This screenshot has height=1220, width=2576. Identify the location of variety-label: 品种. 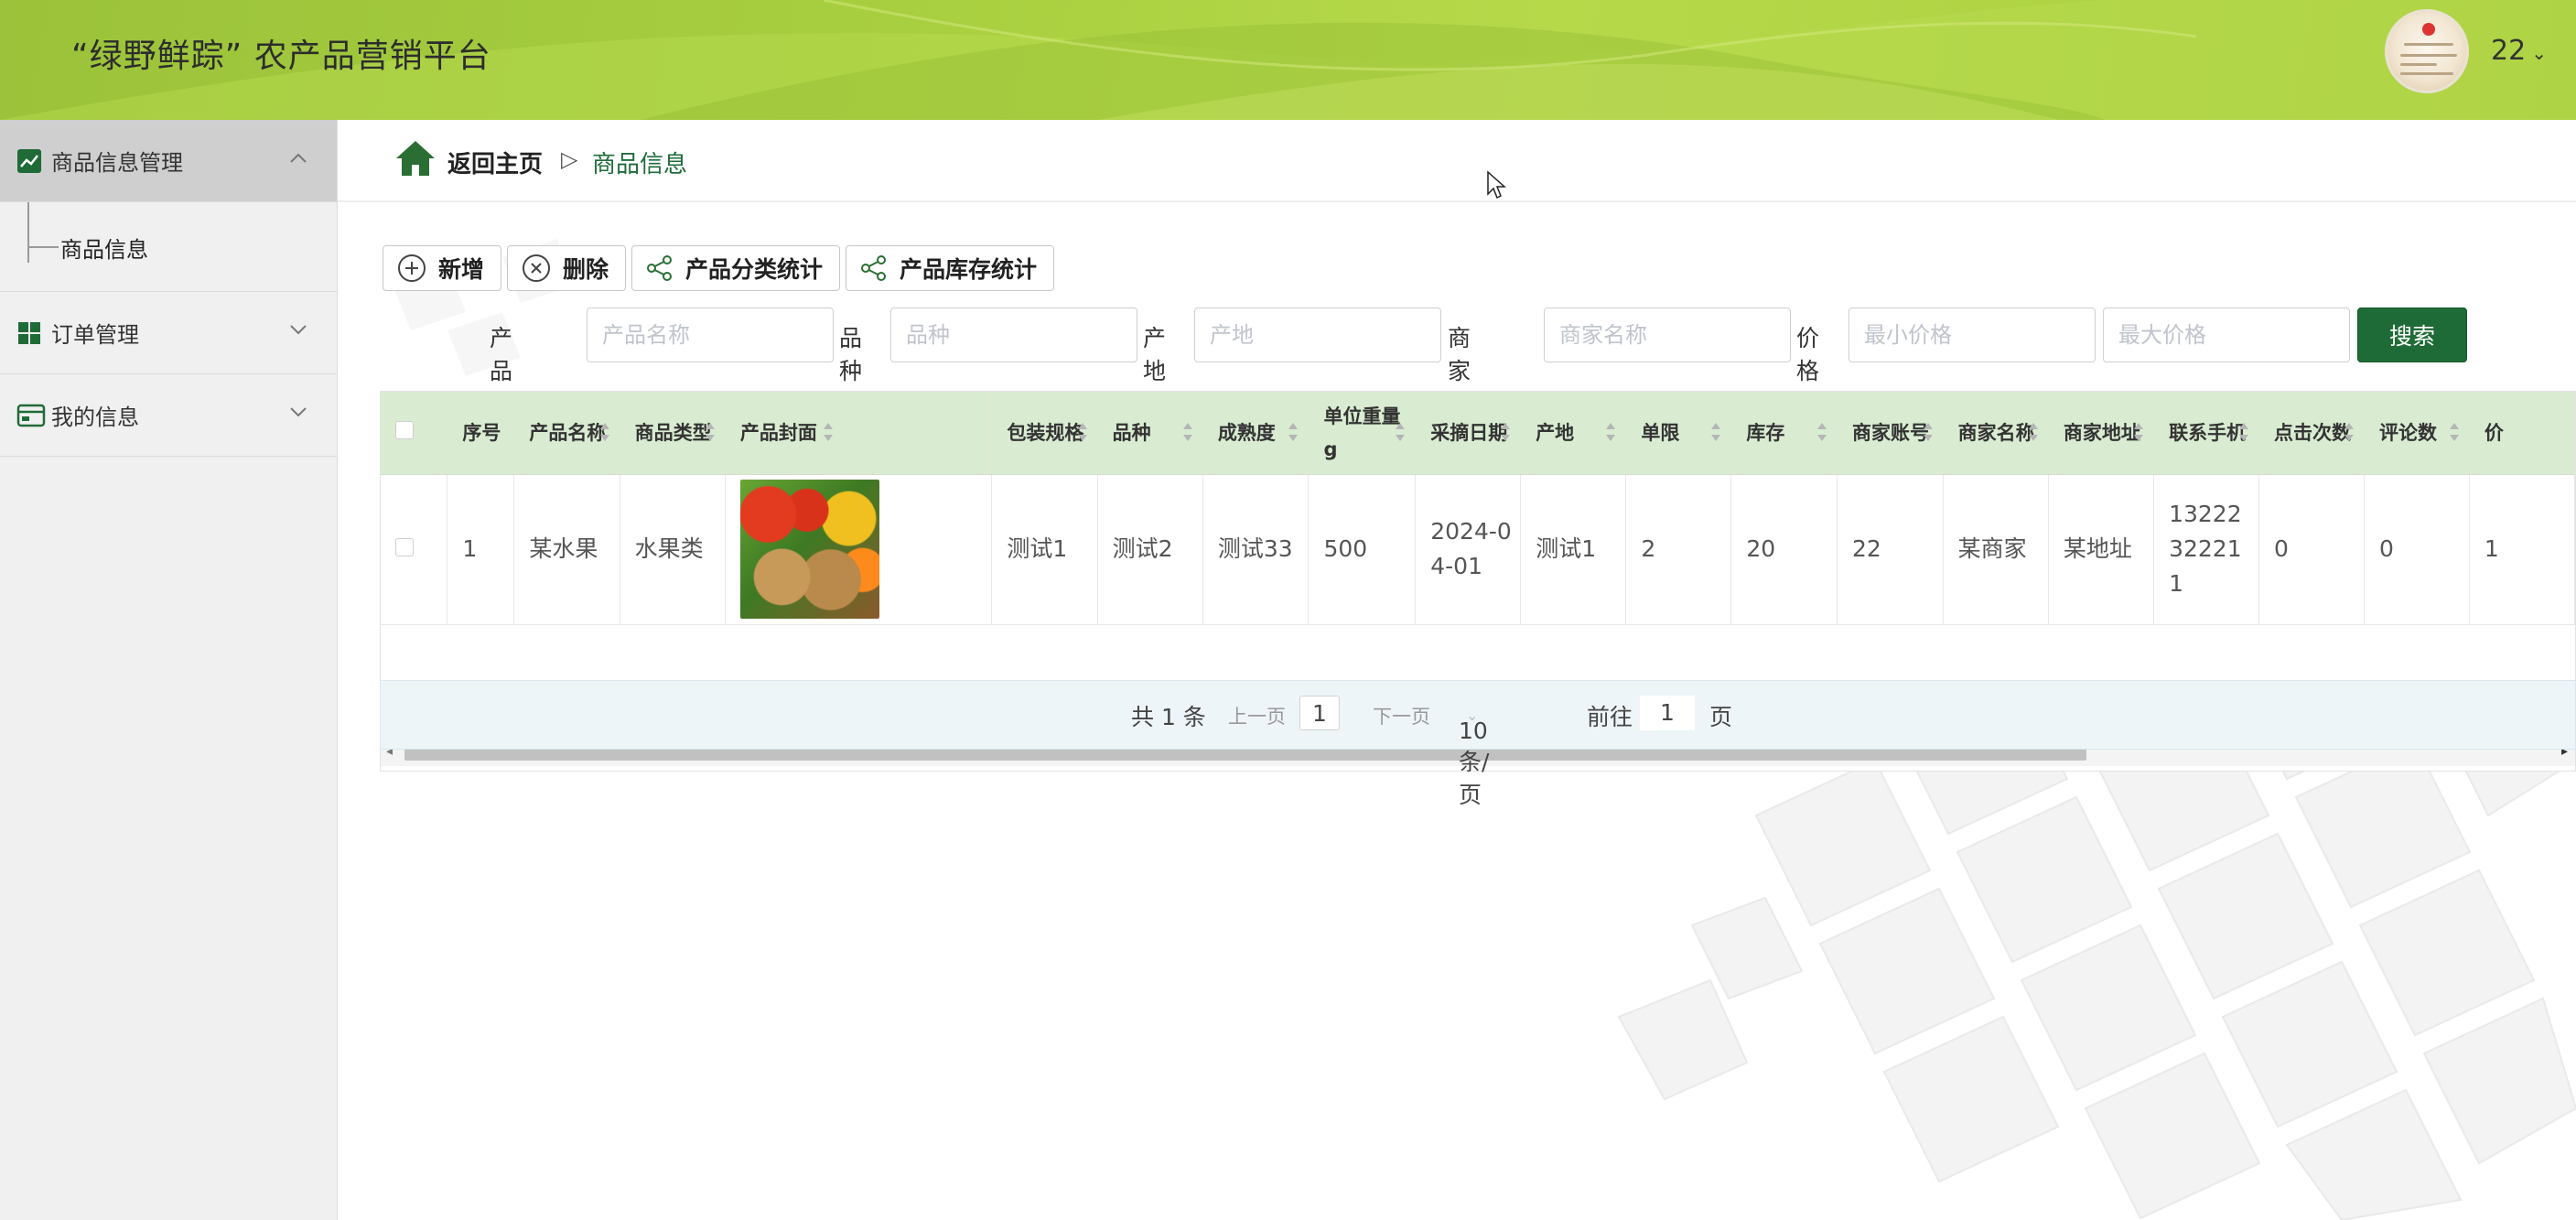
(851, 354).